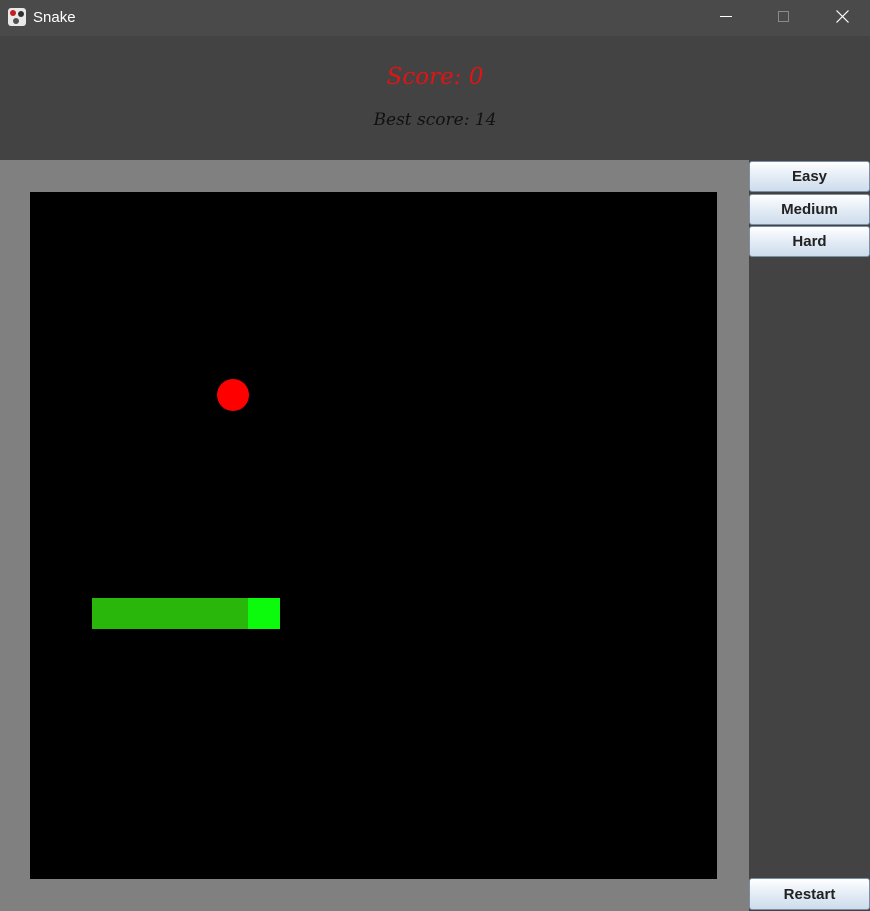  What do you see at coordinates (435, 98) in the screenshot?
I see `score-header: Score: 0 Best score: 14` at bounding box center [435, 98].